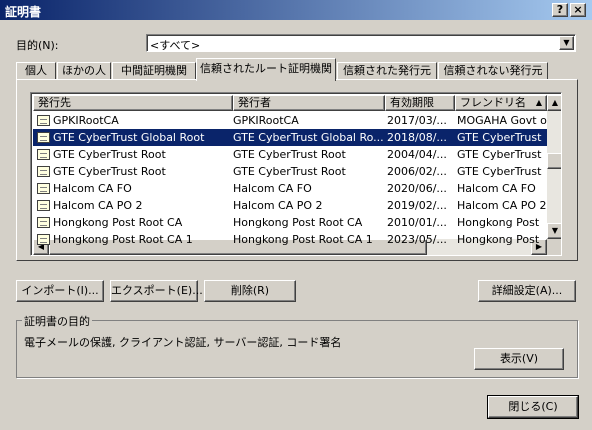 This screenshot has height=430, width=592. Describe the element at coordinates (84, 71) in the screenshot. I see `tab-other-people: ほかの人` at that location.